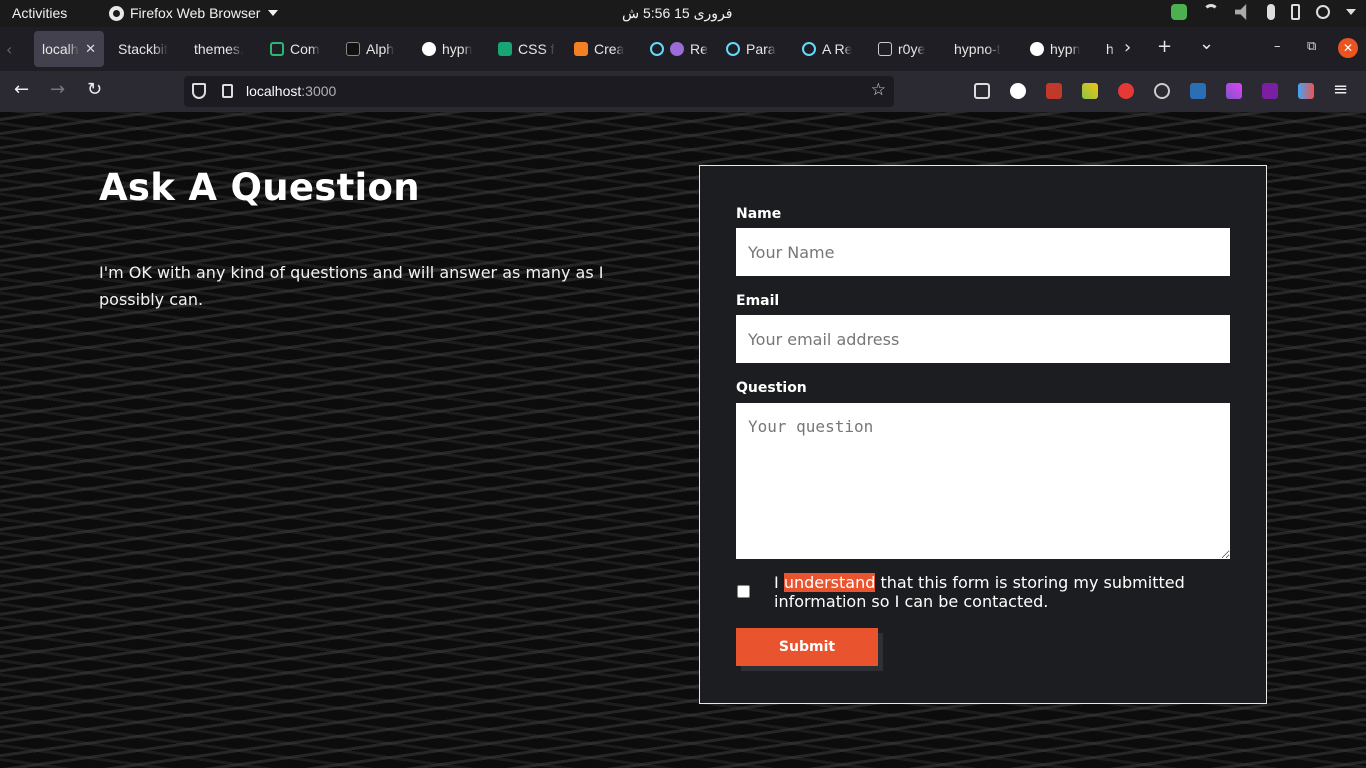  What do you see at coordinates (759, 214) in the screenshot?
I see `name-label: Name` at bounding box center [759, 214].